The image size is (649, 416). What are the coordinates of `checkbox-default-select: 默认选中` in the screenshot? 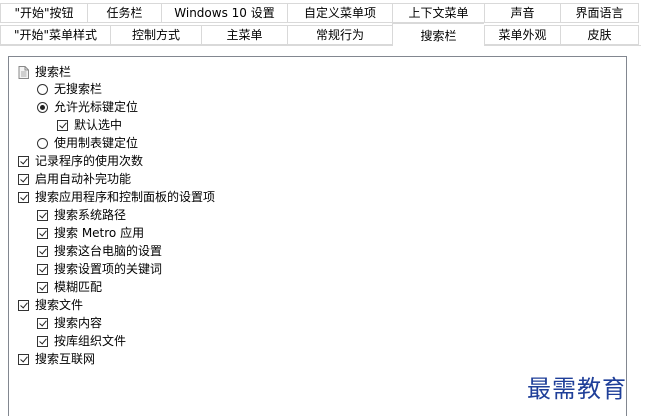 It's located at (89, 125).